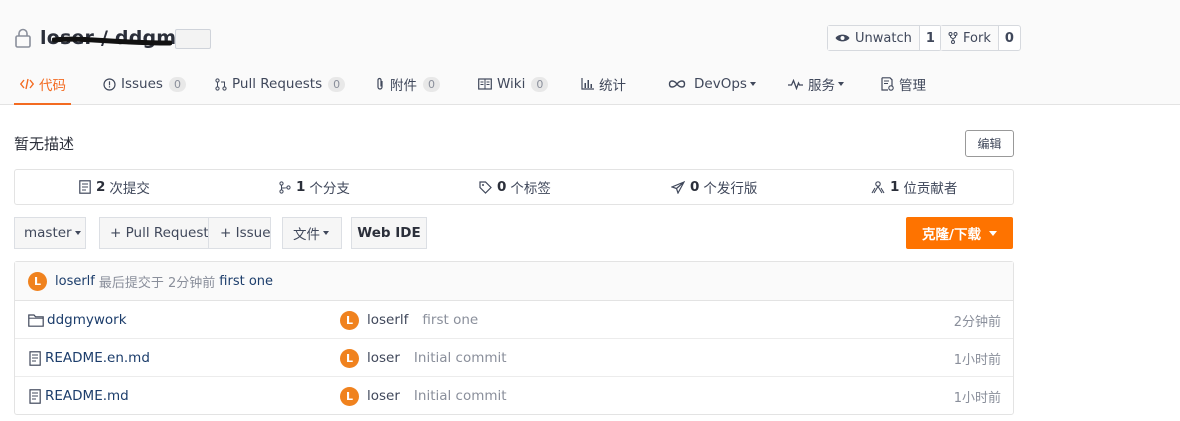  What do you see at coordinates (930, 38) in the screenshot?
I see `watch-count: 1` at bounding box center [930, 38].